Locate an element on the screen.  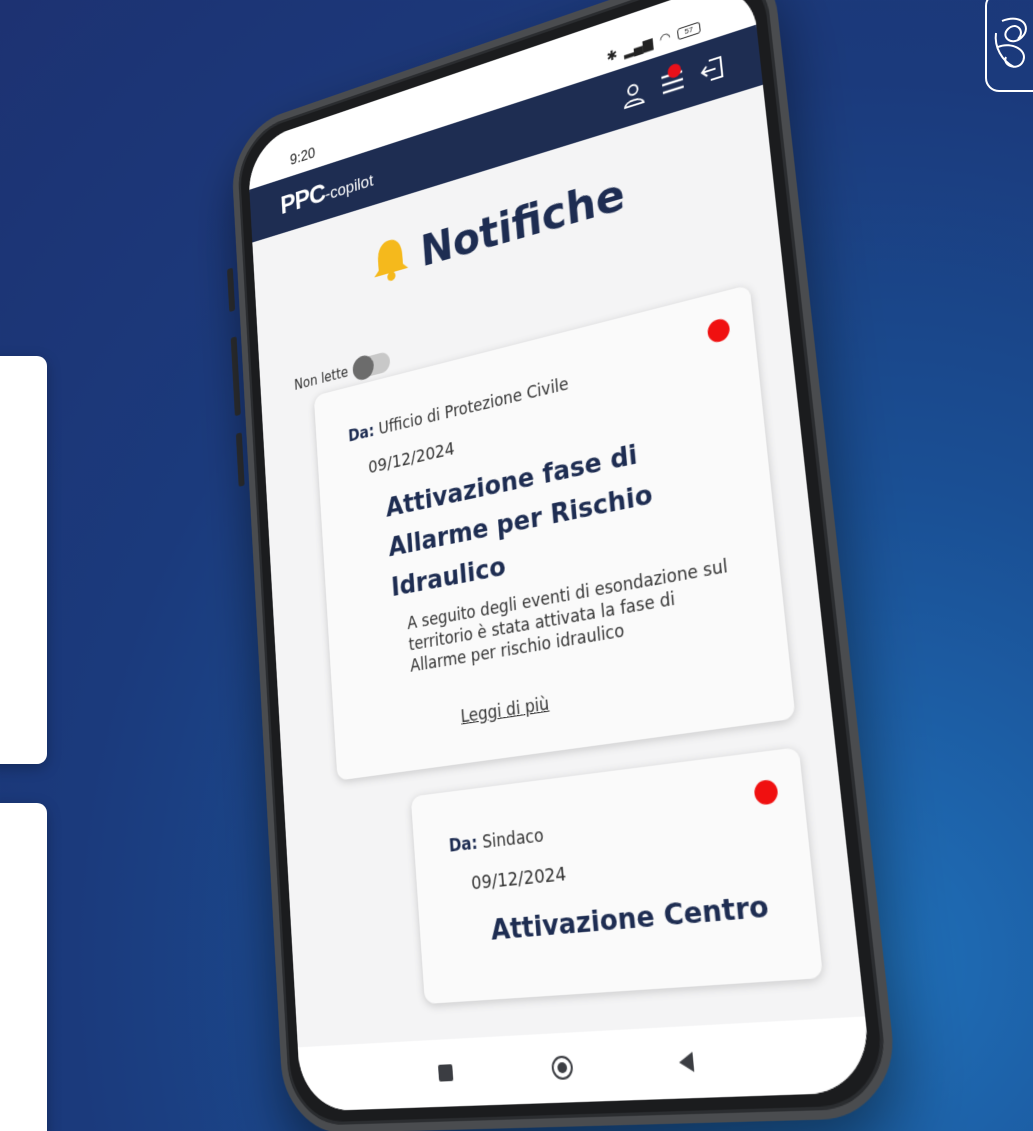
phone-side-button is located at coordinates (231, 290).